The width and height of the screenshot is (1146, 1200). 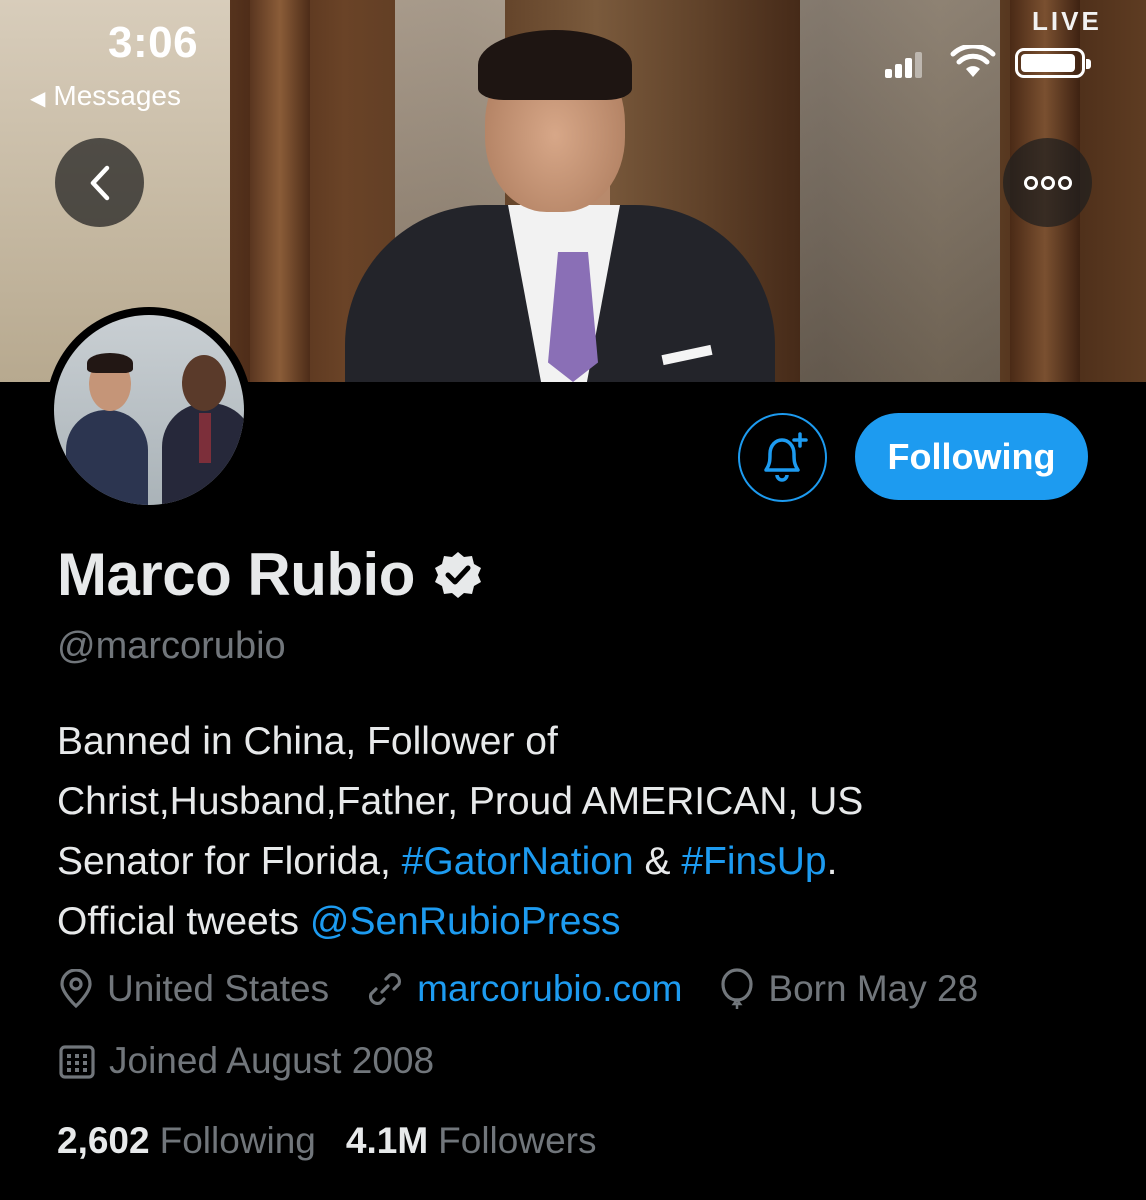 I want to click on followers-count: 4.1M, so click(x=387, y=1141).